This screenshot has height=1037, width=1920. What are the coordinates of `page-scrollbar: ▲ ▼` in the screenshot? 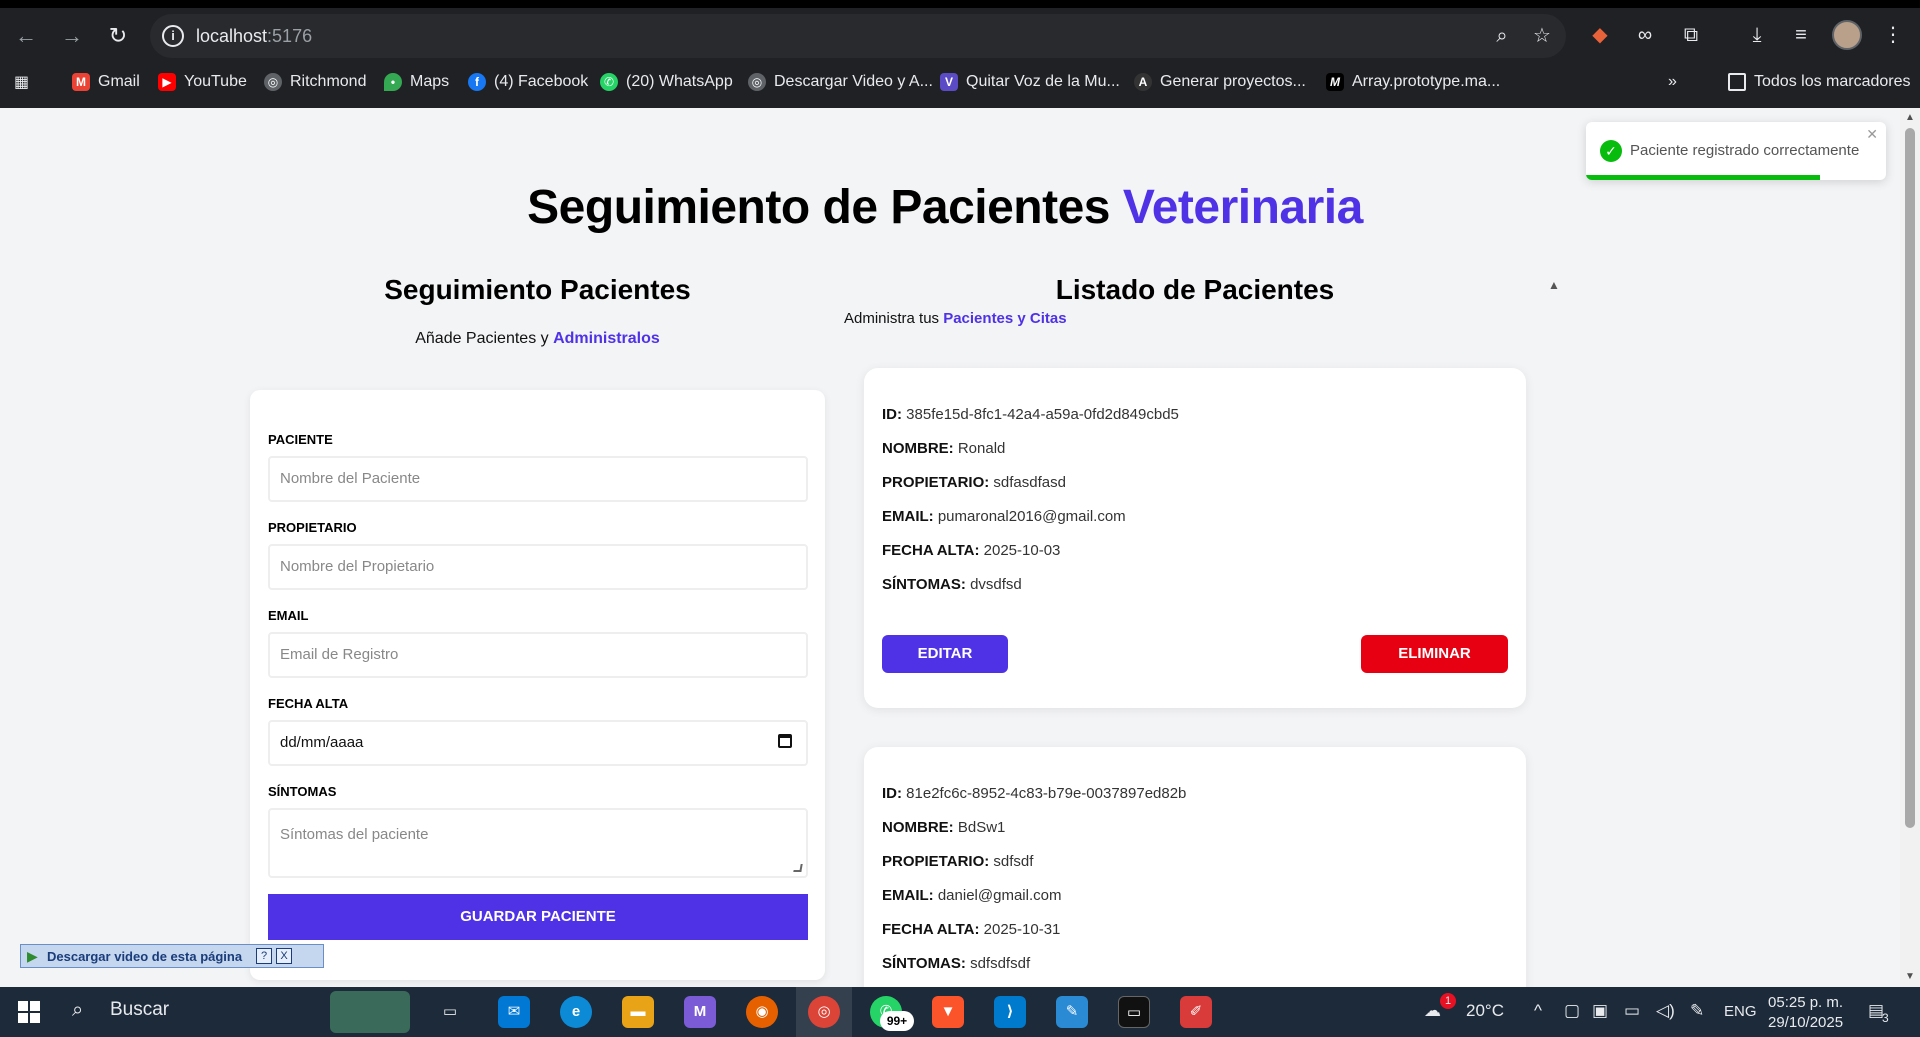 It's located at (1910, 547).